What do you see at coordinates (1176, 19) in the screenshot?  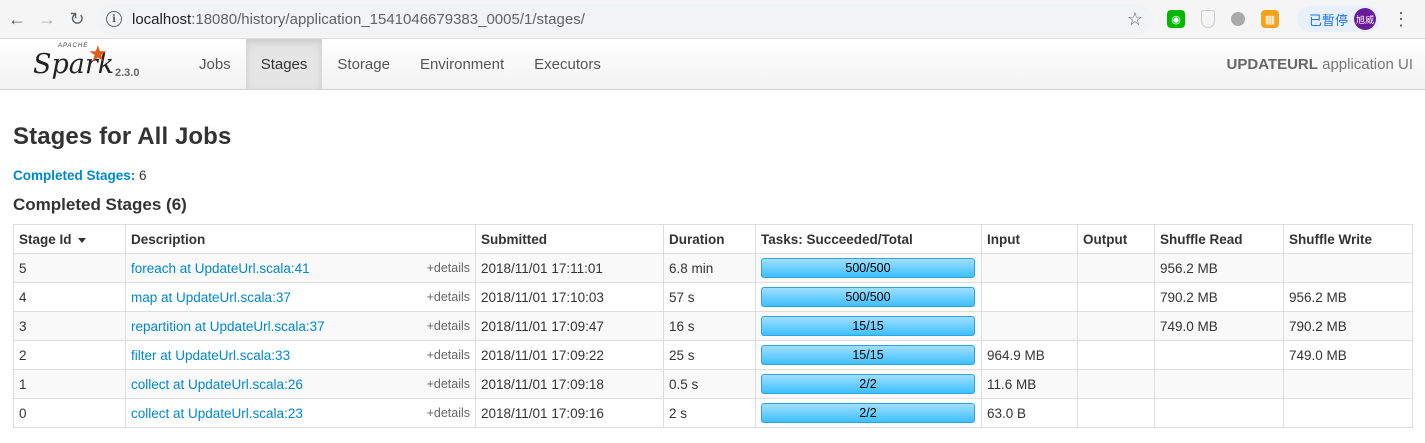 I see `line-extension-icon: ◉` at bounding box center [1176, 19].